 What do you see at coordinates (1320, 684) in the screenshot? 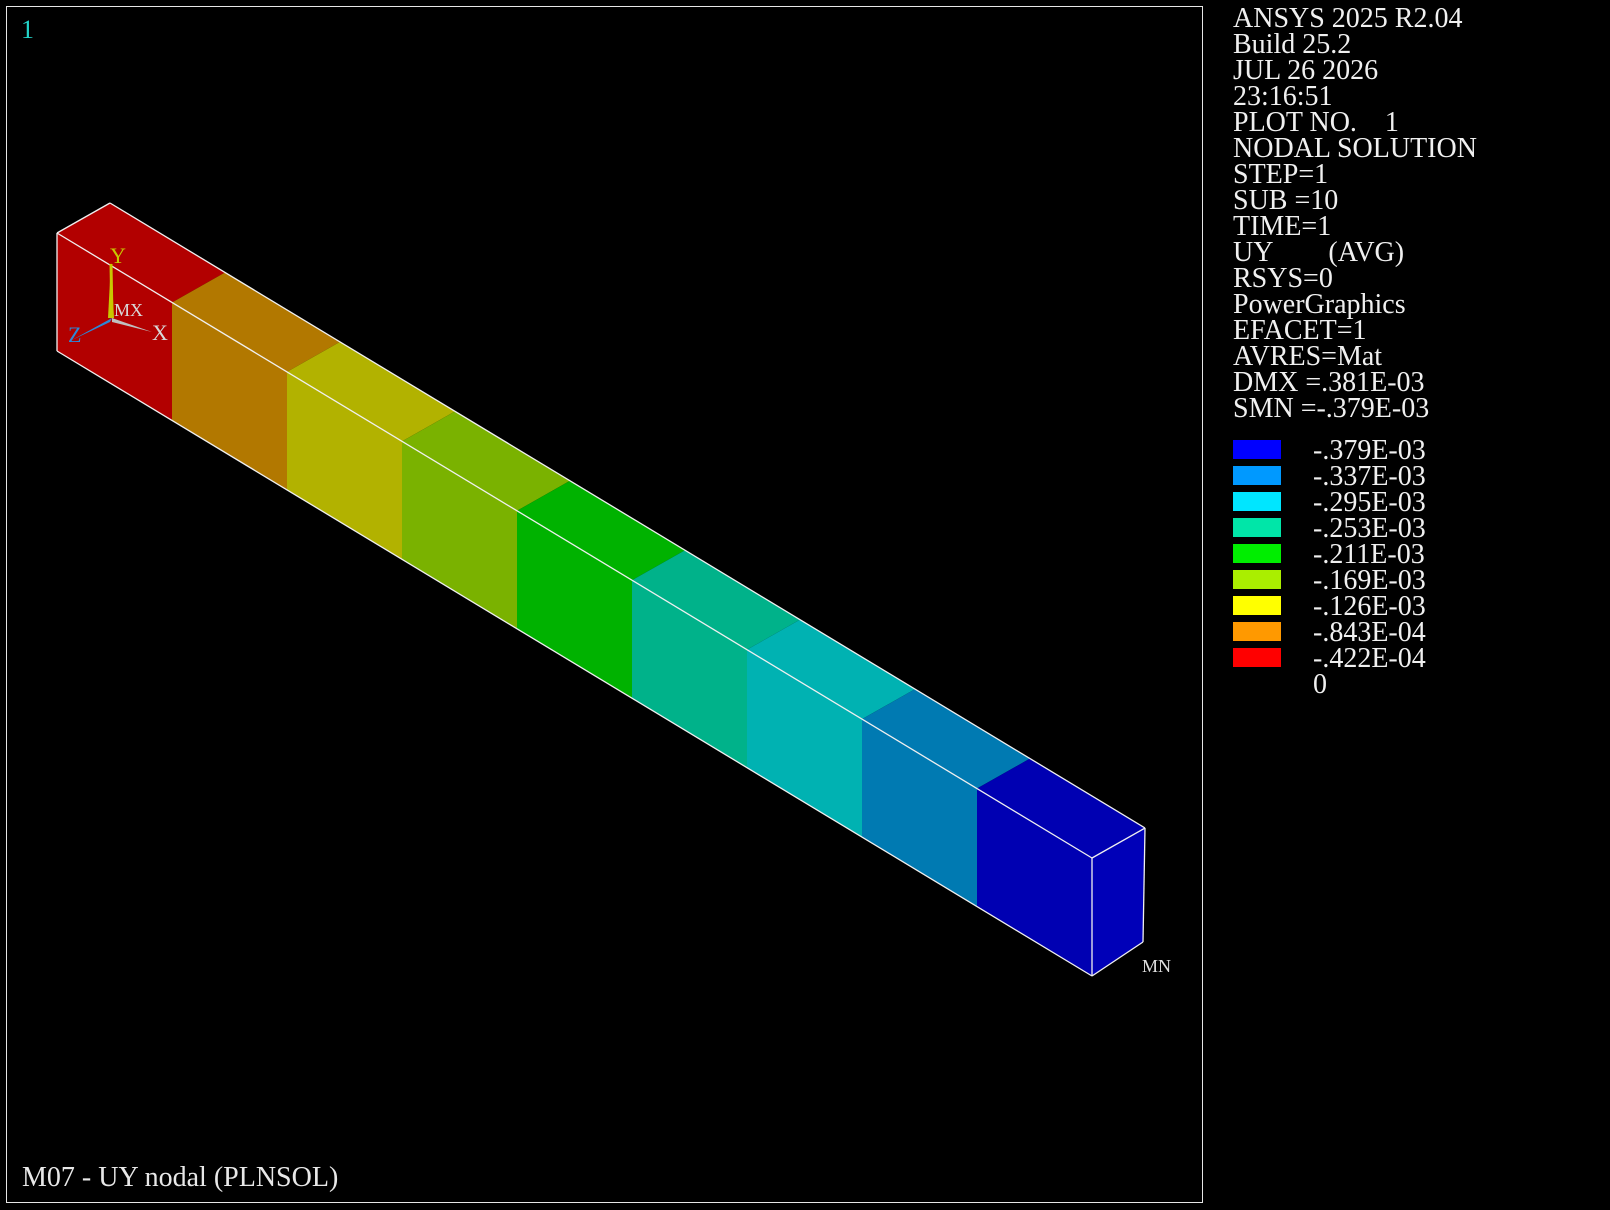
I see `legend-label: 0` at bounding box center [1320, 684].